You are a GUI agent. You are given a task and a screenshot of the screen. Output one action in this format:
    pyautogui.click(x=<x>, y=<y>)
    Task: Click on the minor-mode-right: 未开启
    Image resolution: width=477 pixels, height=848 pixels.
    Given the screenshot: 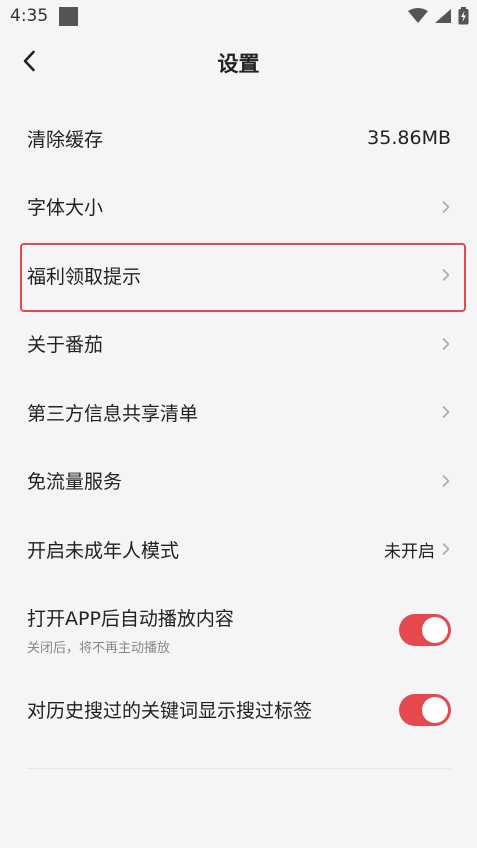 What is the action you would take?
    pyautogui.click(x=417, y=549)
    